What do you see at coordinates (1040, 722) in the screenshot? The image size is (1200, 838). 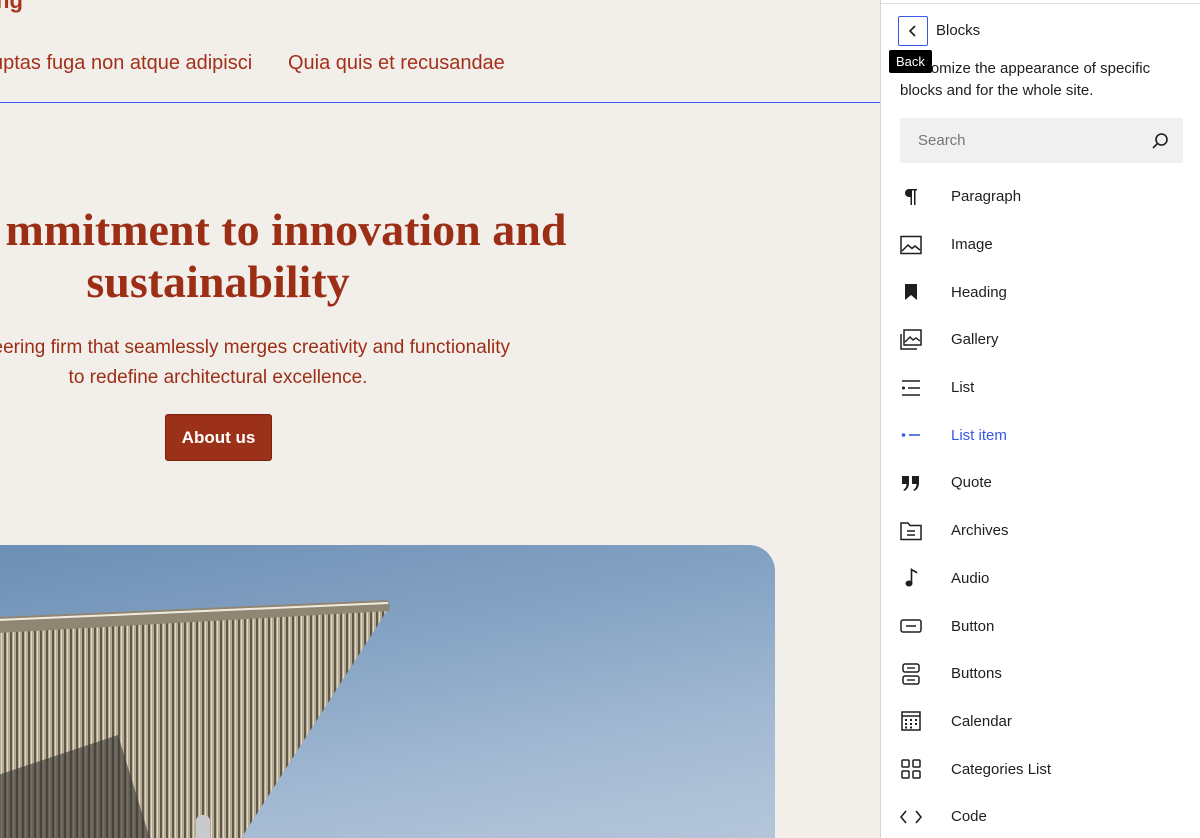 I see `block-item-calendar: Calendar` at bounding box center [1040, 722].